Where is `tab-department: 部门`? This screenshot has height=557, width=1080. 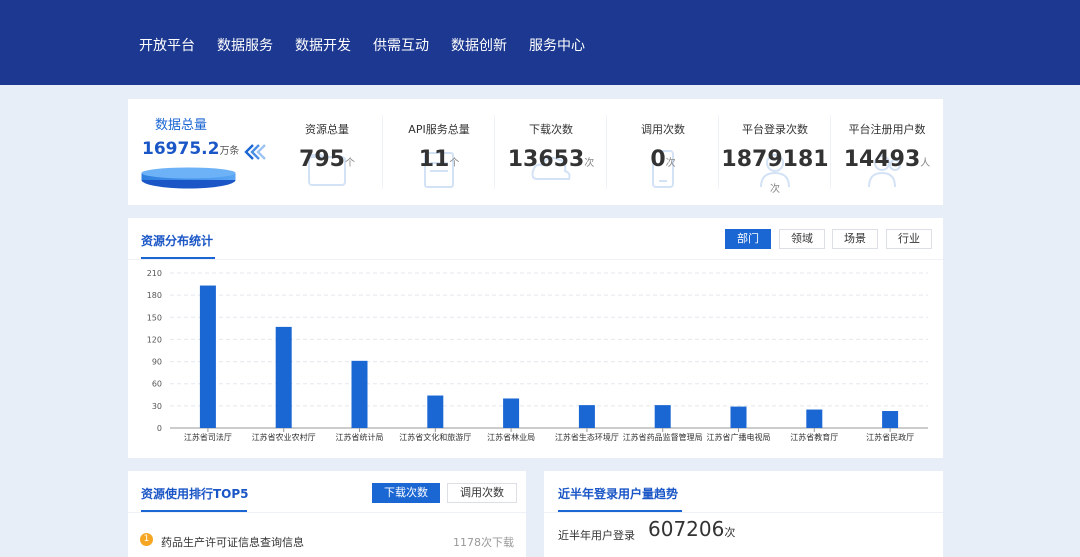 tab-department: 部门 is located at coordinates (748, 239).